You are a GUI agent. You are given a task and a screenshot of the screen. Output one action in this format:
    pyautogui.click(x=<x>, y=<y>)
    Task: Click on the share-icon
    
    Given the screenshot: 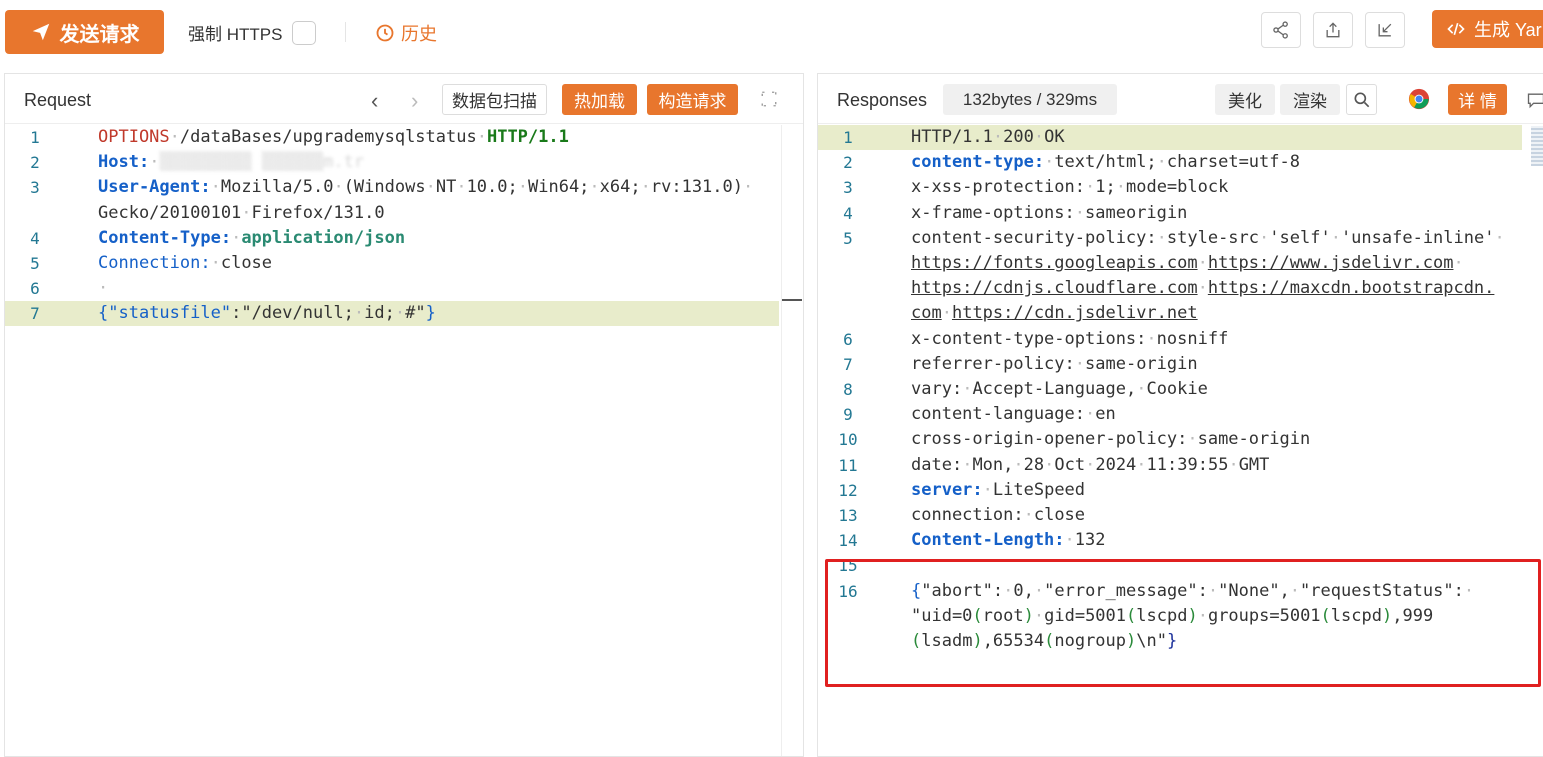 What is the action you would take?
    pyautogui.click(x=1280, y=30)
    